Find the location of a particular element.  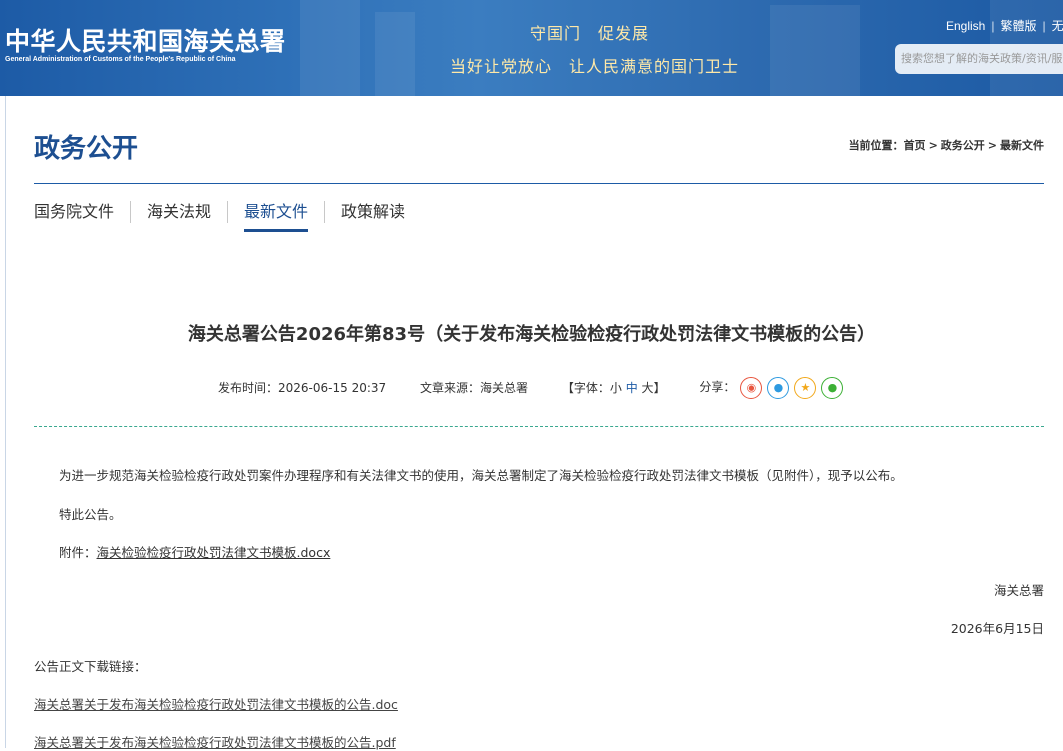

attachment-link: 海关检验检疫行政处罚法律文书模板.docx is located at coordinates (214, 552).